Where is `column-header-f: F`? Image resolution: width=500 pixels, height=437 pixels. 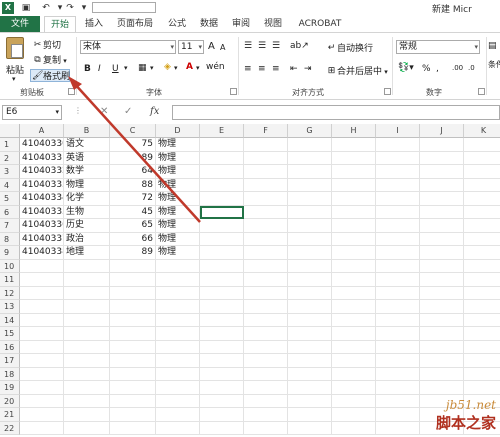 column-header-f: F is located at coordinates (266, 131).